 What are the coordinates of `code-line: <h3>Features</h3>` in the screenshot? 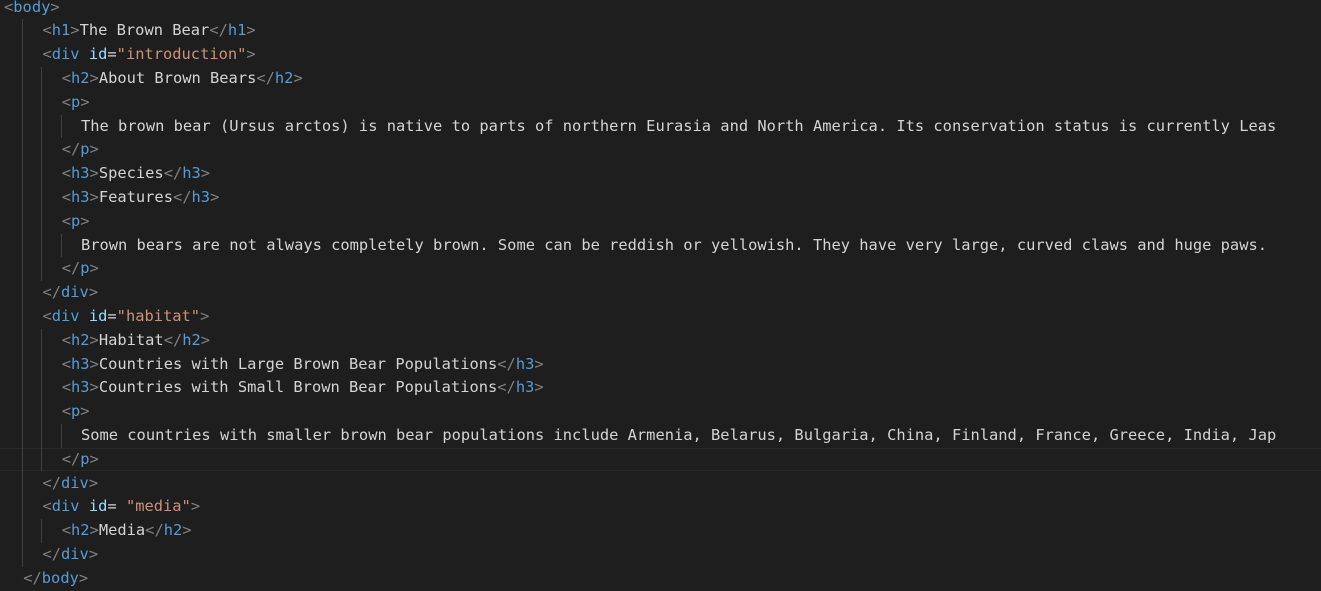 It's located at (660, 198).